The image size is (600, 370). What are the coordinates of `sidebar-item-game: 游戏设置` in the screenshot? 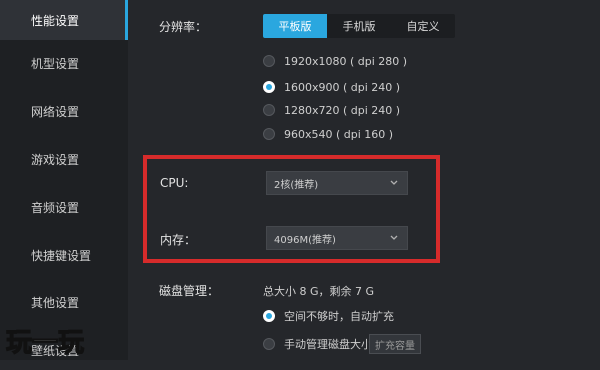 It's located at (64, 159).